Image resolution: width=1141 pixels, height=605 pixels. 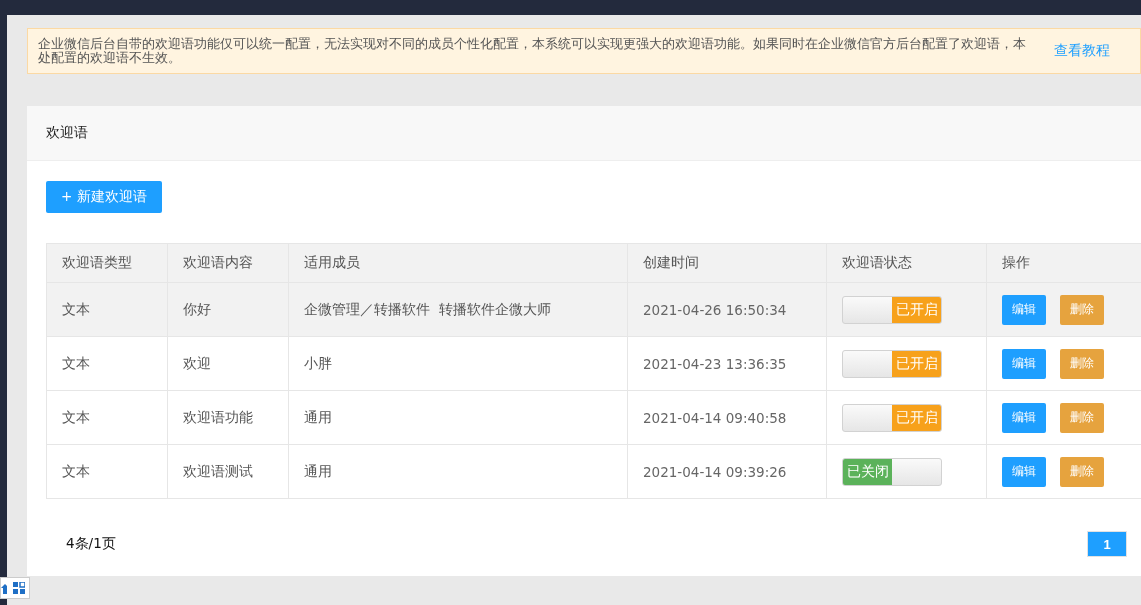 What do you see at coordinates (104, 197) in the screenshot?
I see `new-greeting-button: + 新建欢迎语` at bounding box center [104, 197].